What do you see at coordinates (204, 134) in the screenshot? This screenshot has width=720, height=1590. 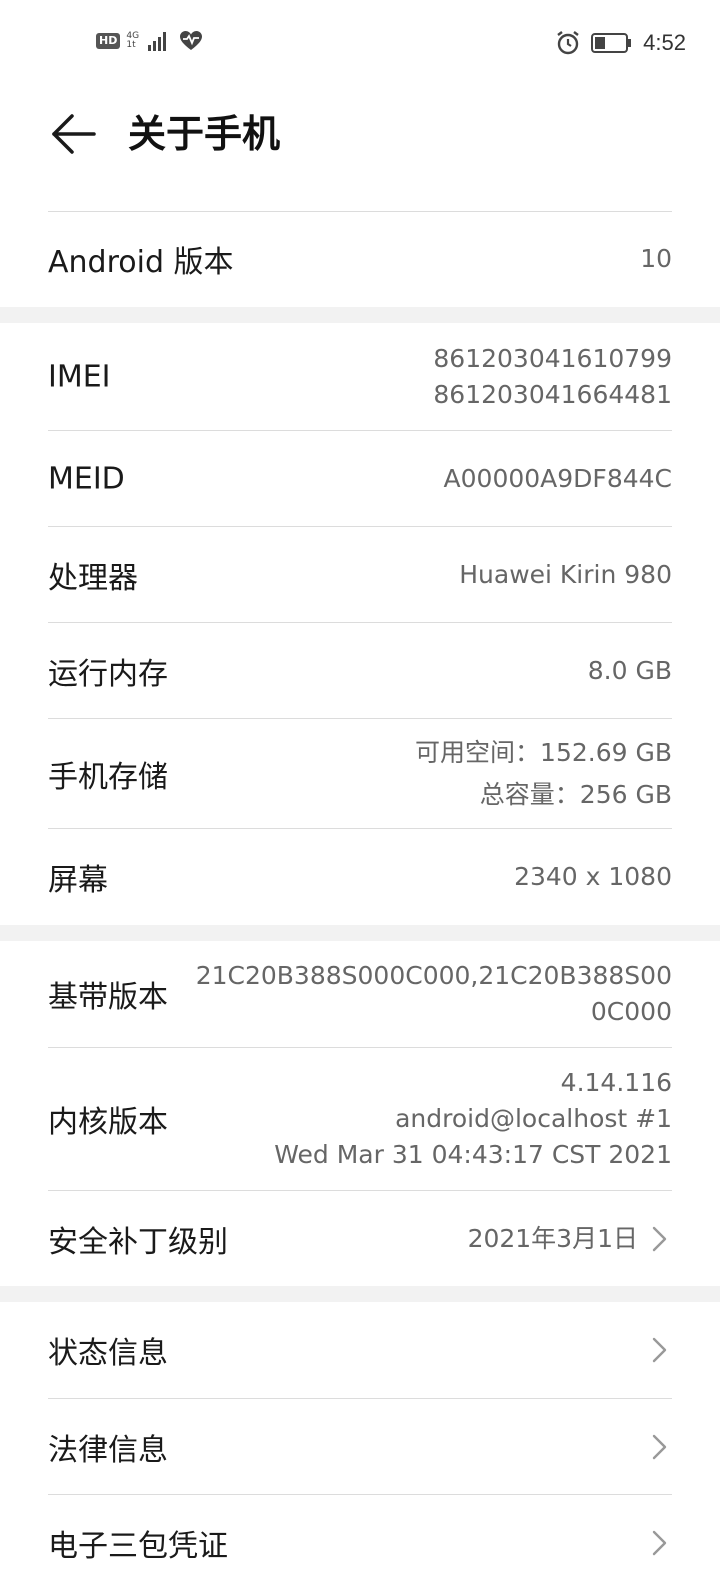 I see `page-title: 关于手机` at bounding box center [204, 134].